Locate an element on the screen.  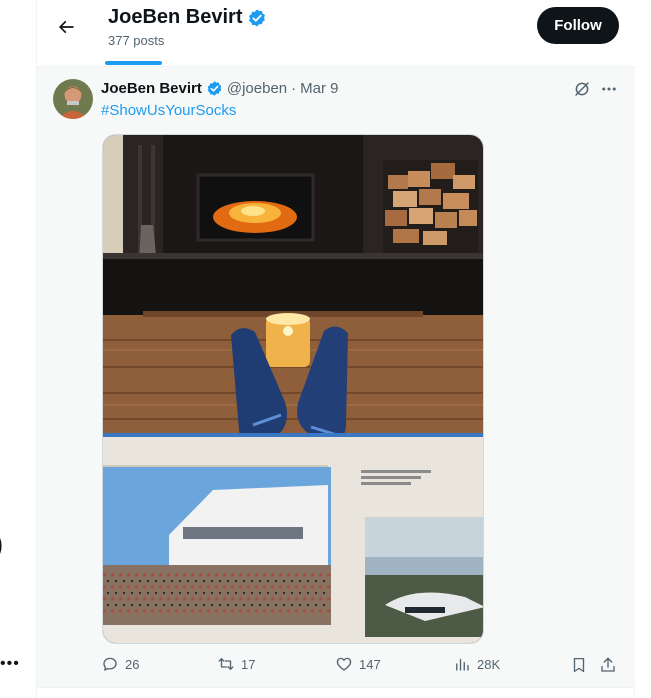
tweet-meta: JoeBen Bevirt @joeben · Mar 9 is located at coordinates (220, 88).